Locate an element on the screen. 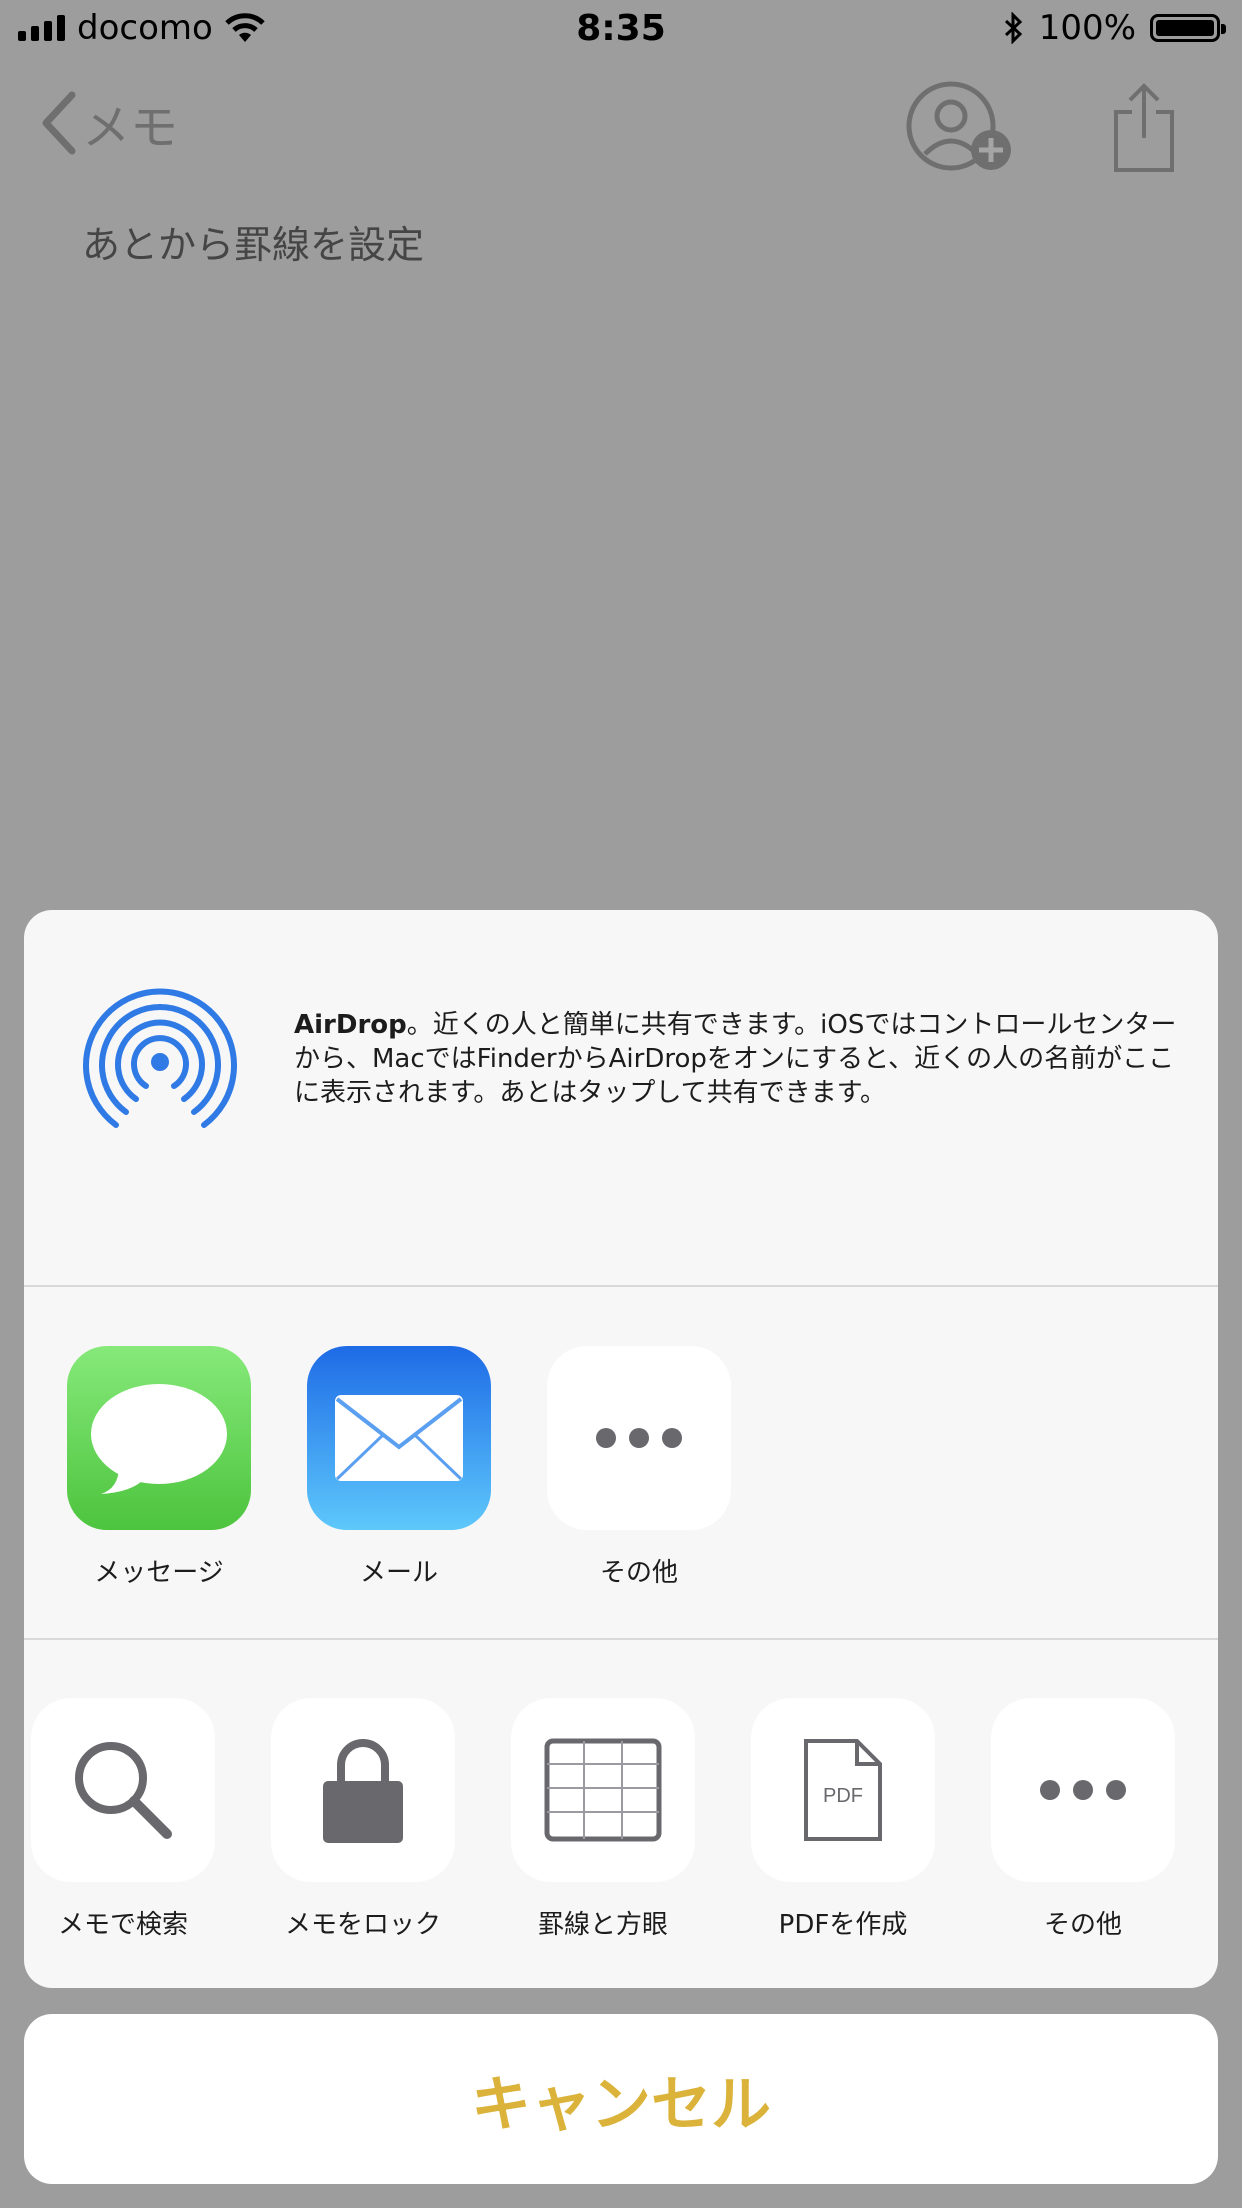  grid-icon is located at coordinates (603, 1790).